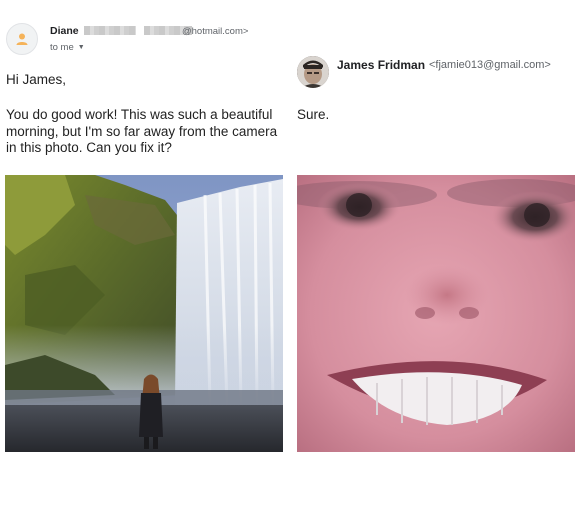 This screenshot has height=509, width=582. I want to click on sender-avatar, so click(22, 39).